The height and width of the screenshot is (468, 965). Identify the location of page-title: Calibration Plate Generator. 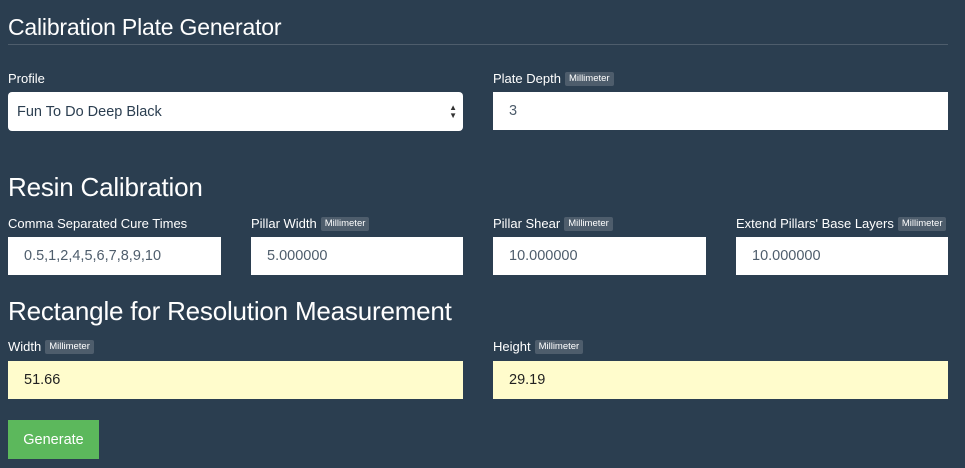
(145, 27).